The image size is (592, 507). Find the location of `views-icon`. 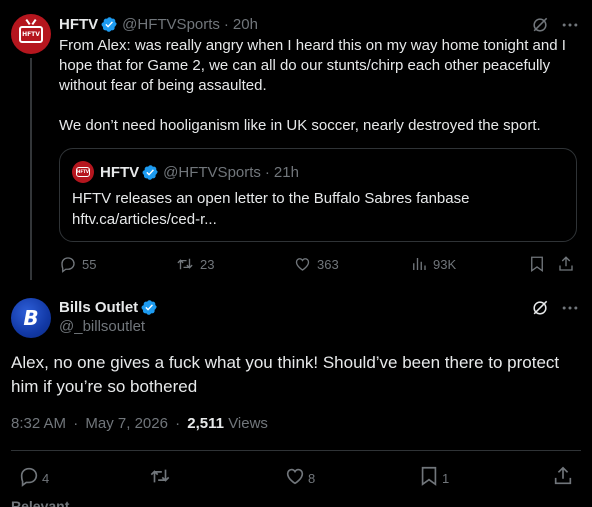

views-icon is located at coordinates (419, 264).